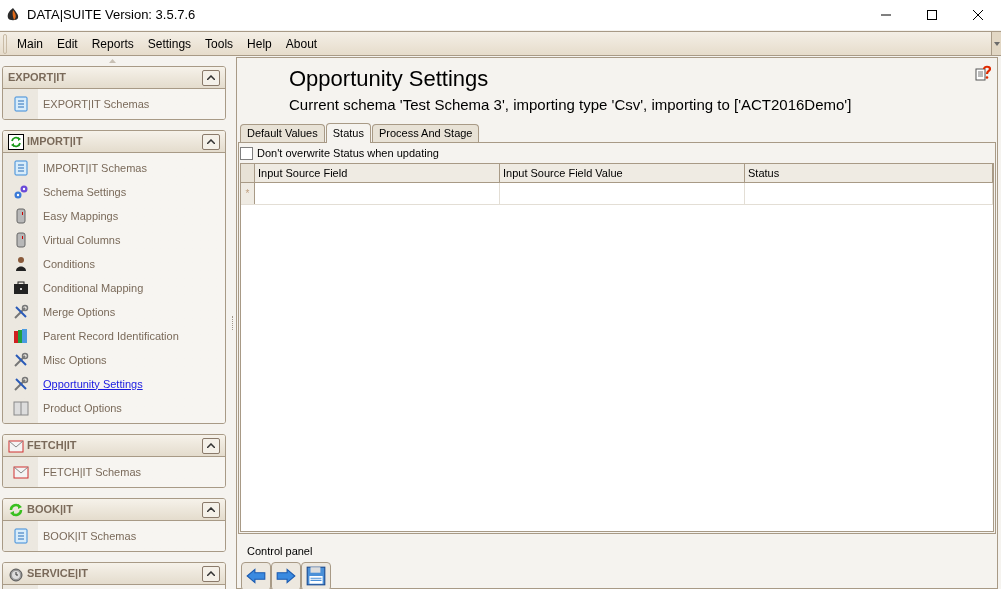 Image resolution: width=1001 pixels, height=589 pixels. Describe the element at coordinates (55, 142) in the screenshot. I see `panel-title: IMPORT|IT` at that location.